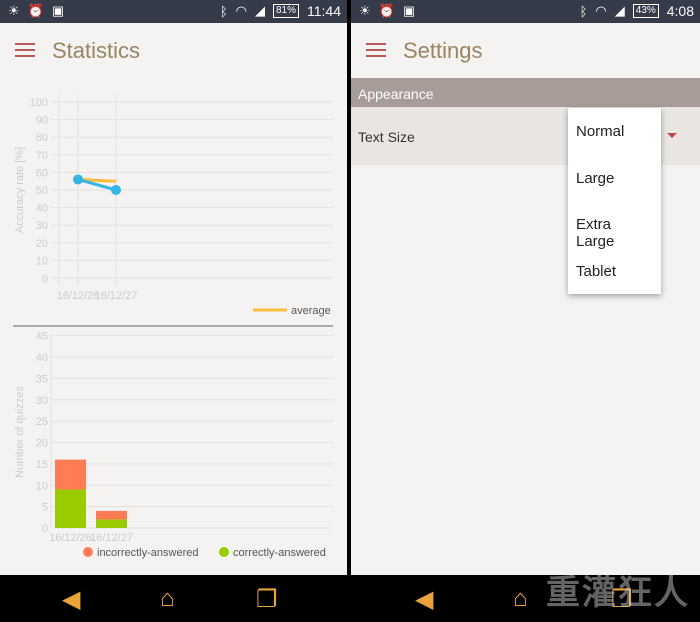  Describe the element at coordinates (409, 10) in the screenshot. I see `image-icon: ▣` at that location.